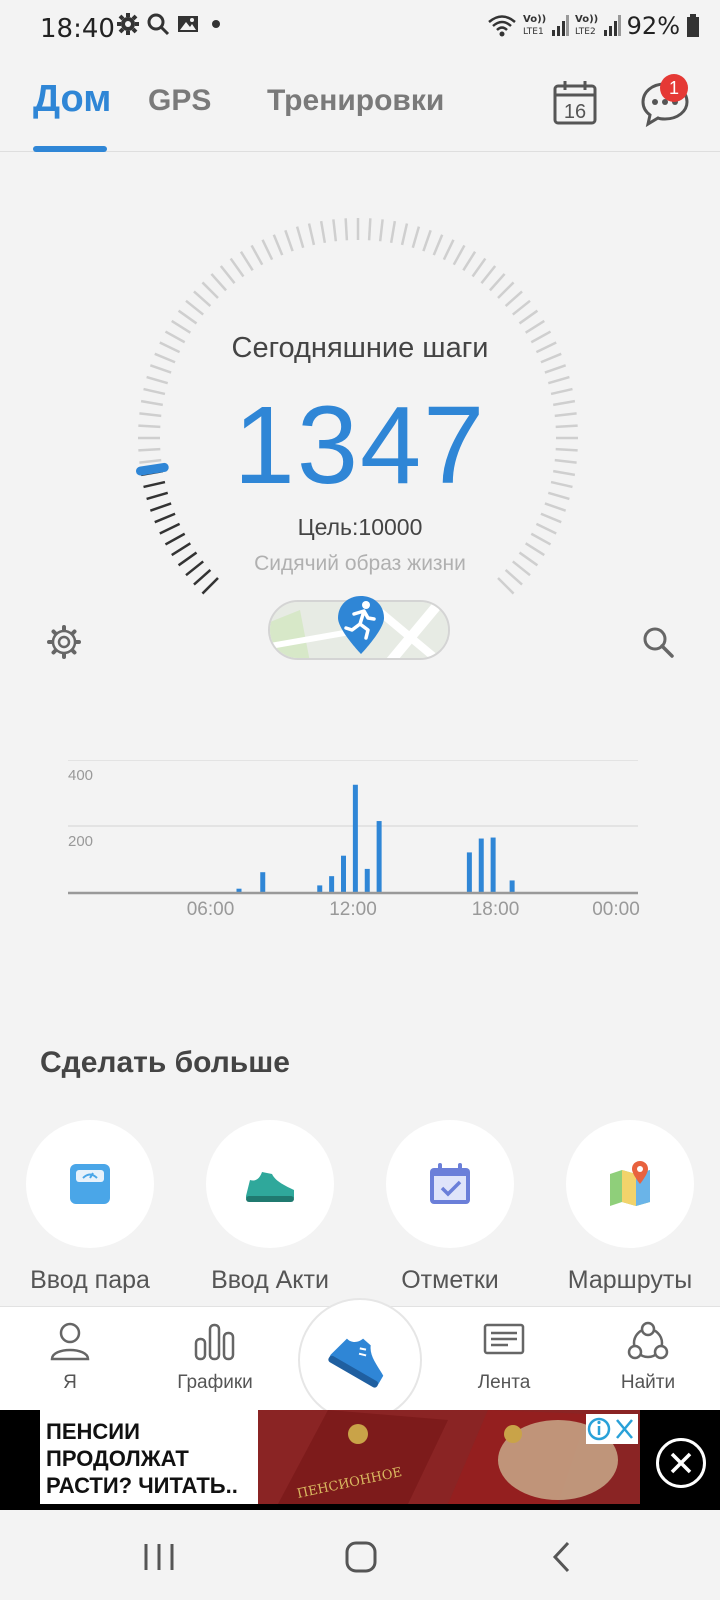 The width and height of the screenshot is (720, 1600). Describe the element at coordinates (546, 25) in the screenshot. I see `signal-sim1-icon: Vo)) LTE1` at that location.